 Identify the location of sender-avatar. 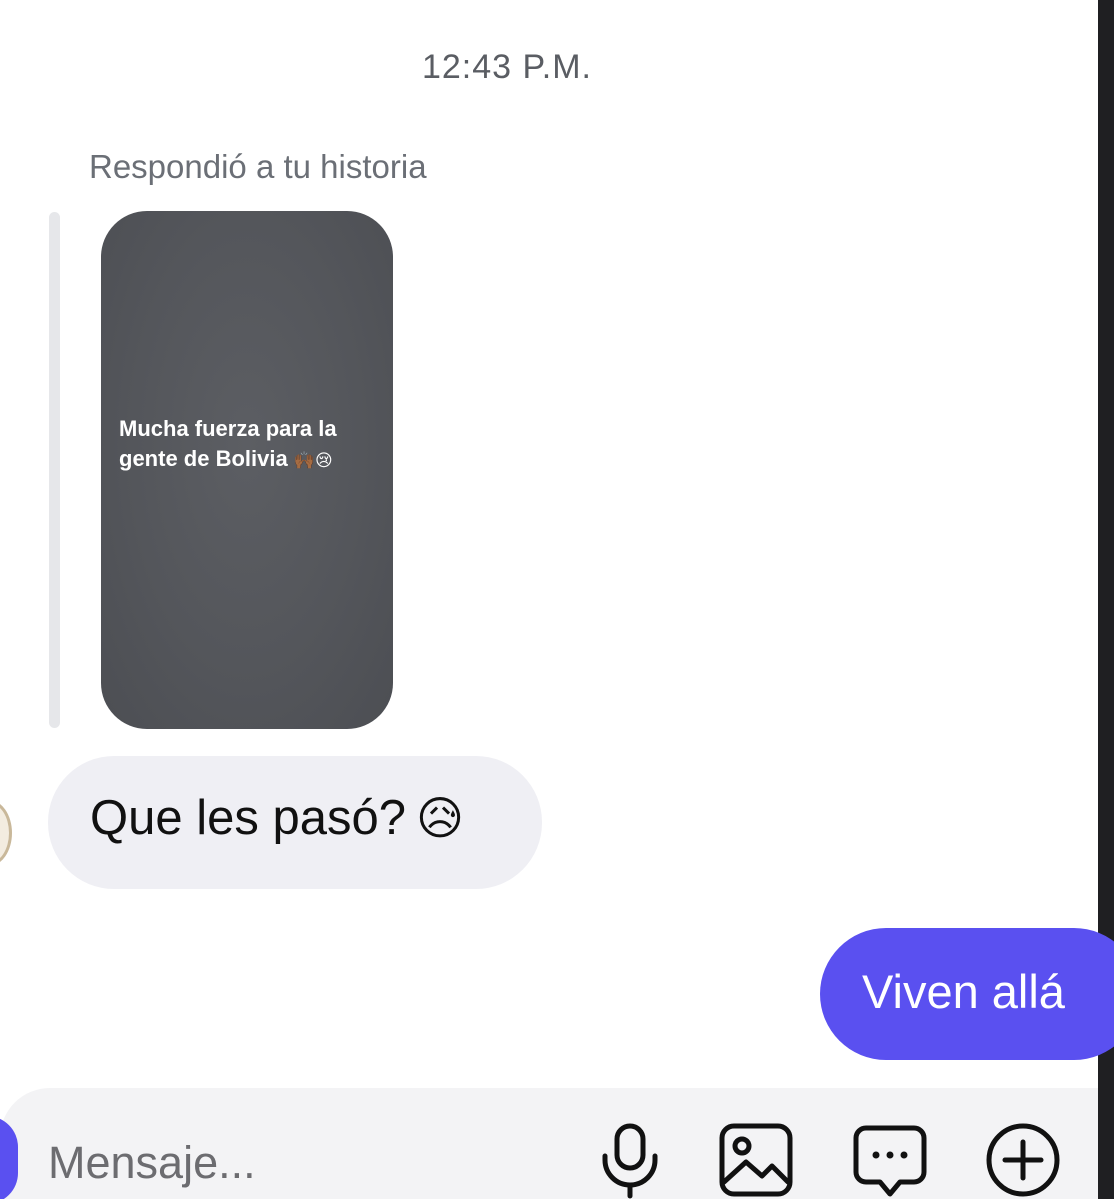
(6, 833).